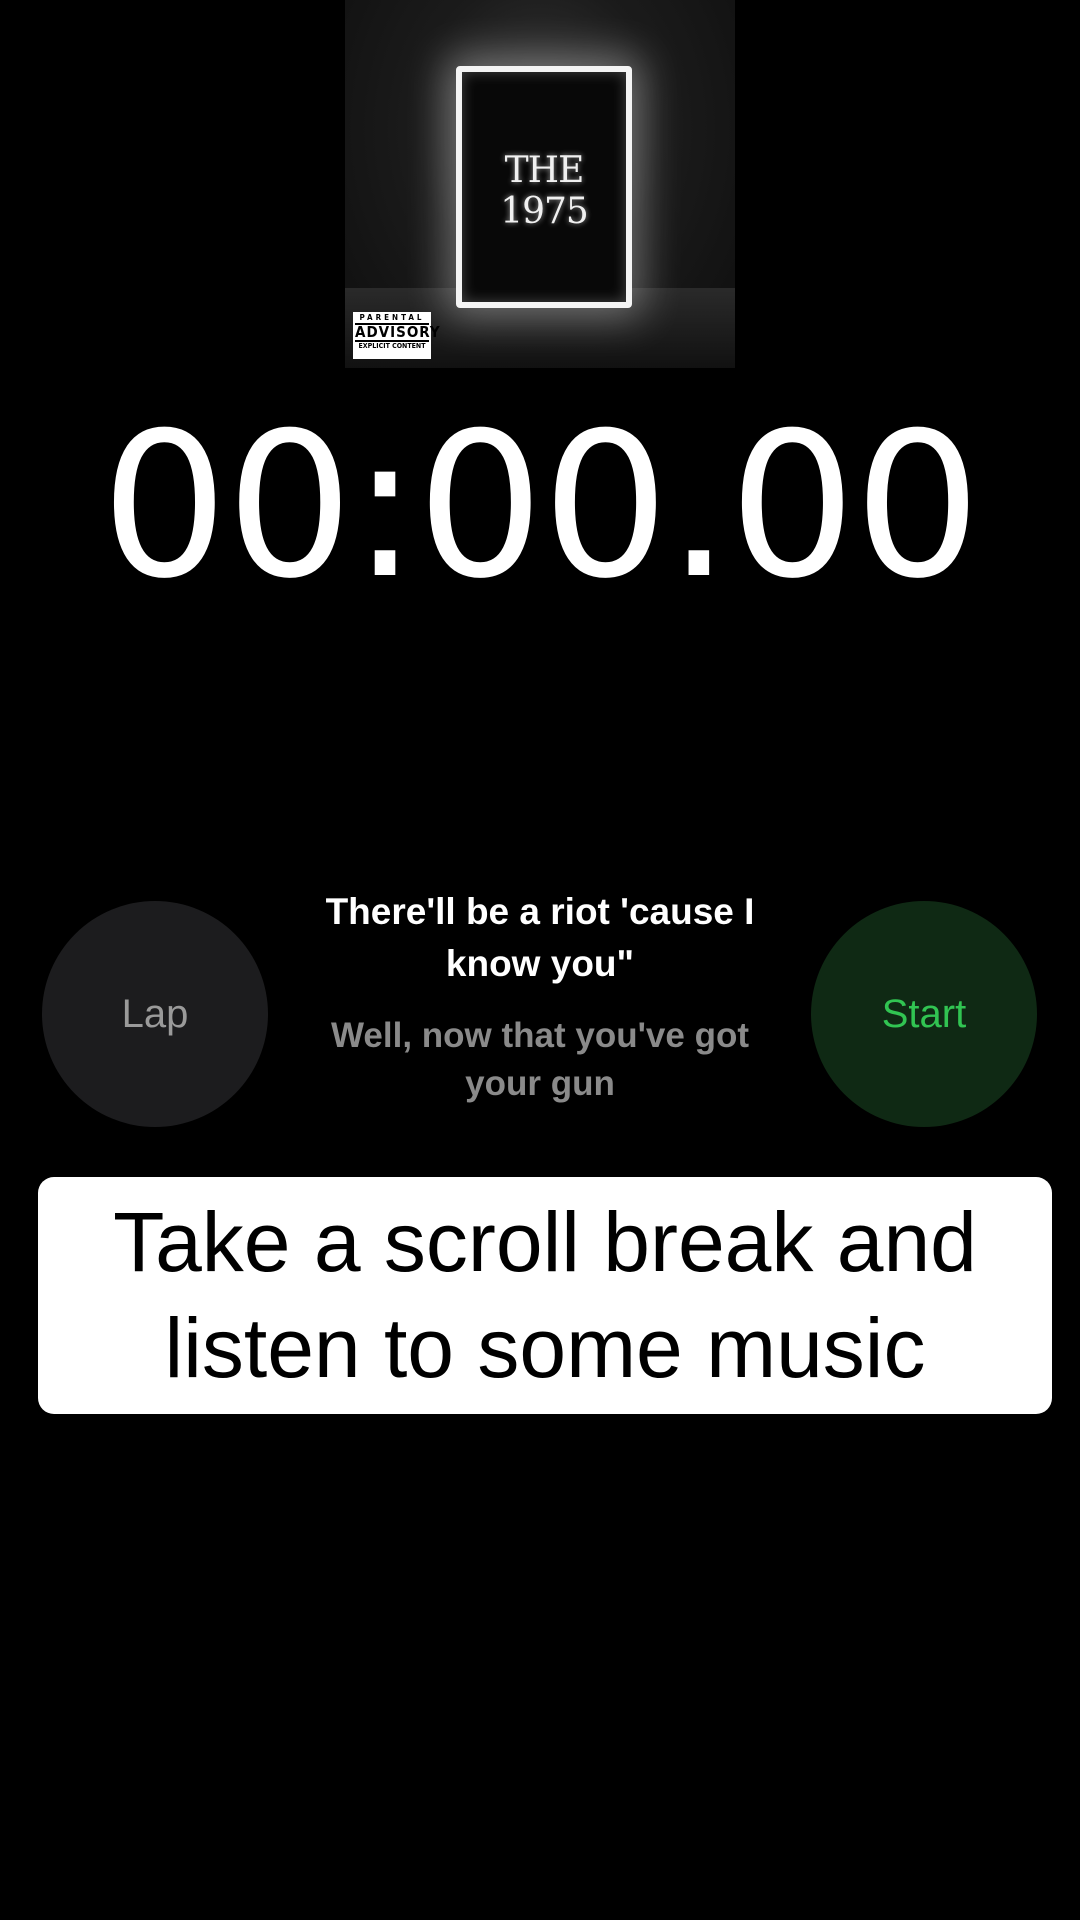 The width and height of the screenshot is (1080, 1920). I want to click on start-button: Start, so click(924, 1014).